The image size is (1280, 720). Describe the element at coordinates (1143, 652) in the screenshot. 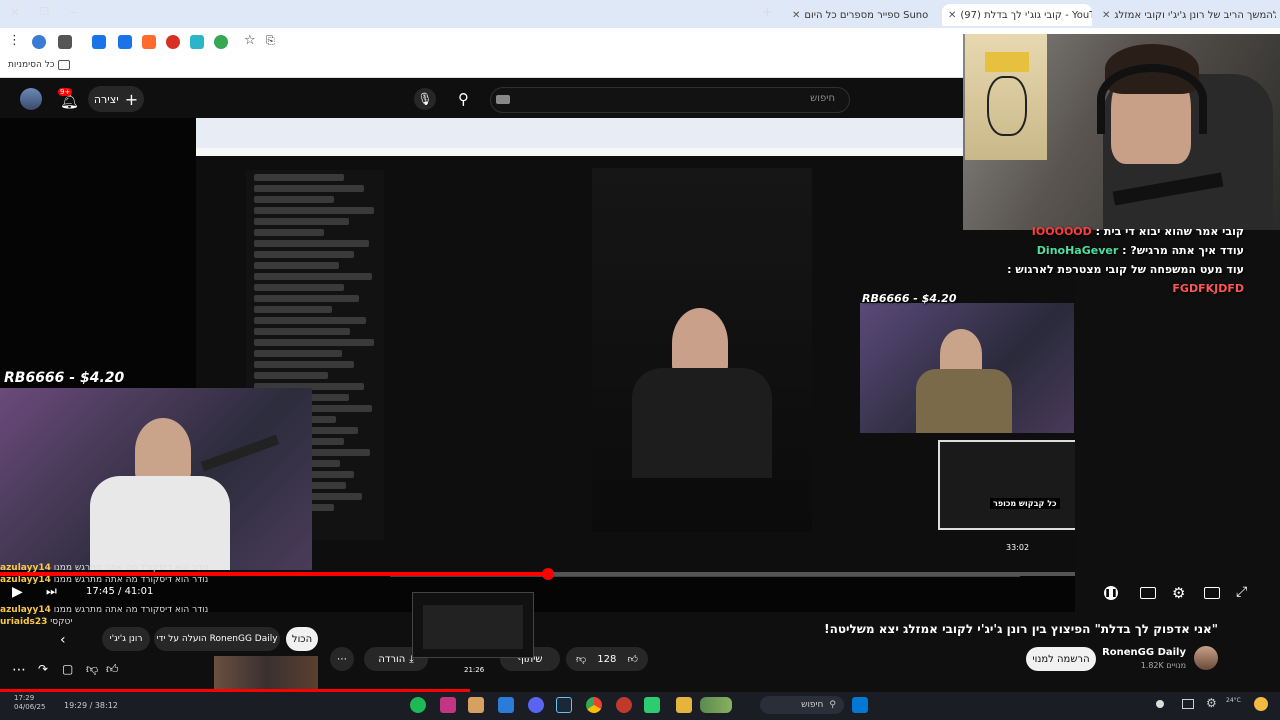

I see `channel-name: RonenGG Daily` at that location.